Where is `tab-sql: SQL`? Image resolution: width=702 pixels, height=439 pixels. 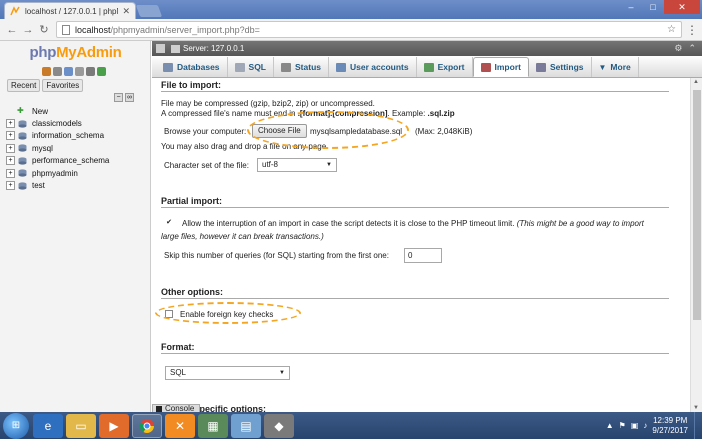 tab-sql: SQL is located at coordinates (251, 67).